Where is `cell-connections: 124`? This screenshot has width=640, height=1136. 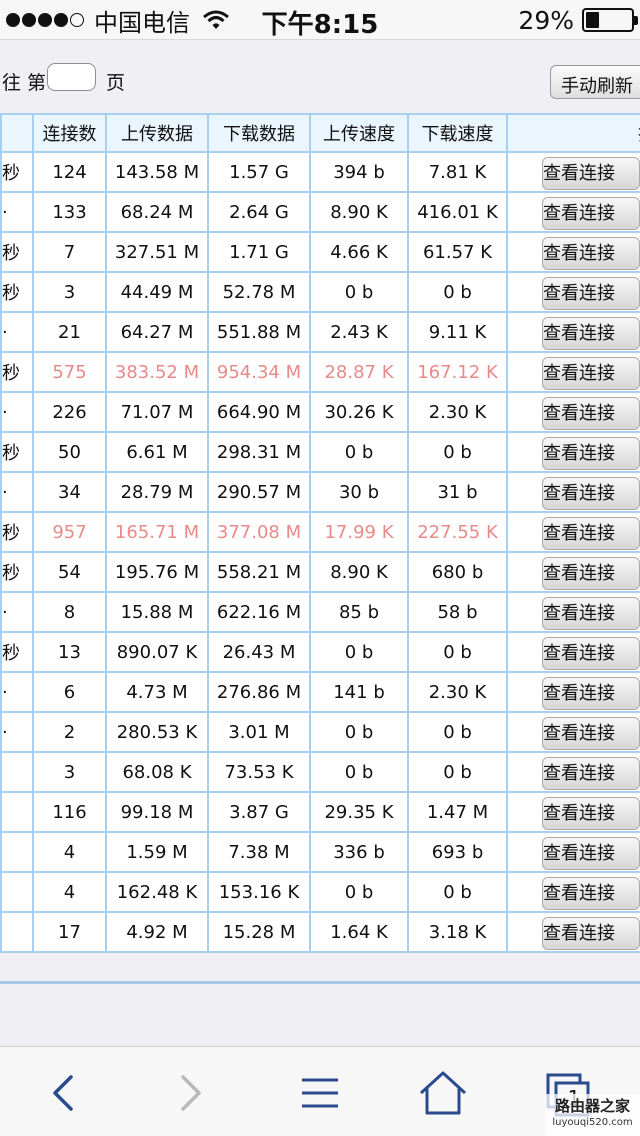
cell-connections: 124 is located at coordinates (69, 172).